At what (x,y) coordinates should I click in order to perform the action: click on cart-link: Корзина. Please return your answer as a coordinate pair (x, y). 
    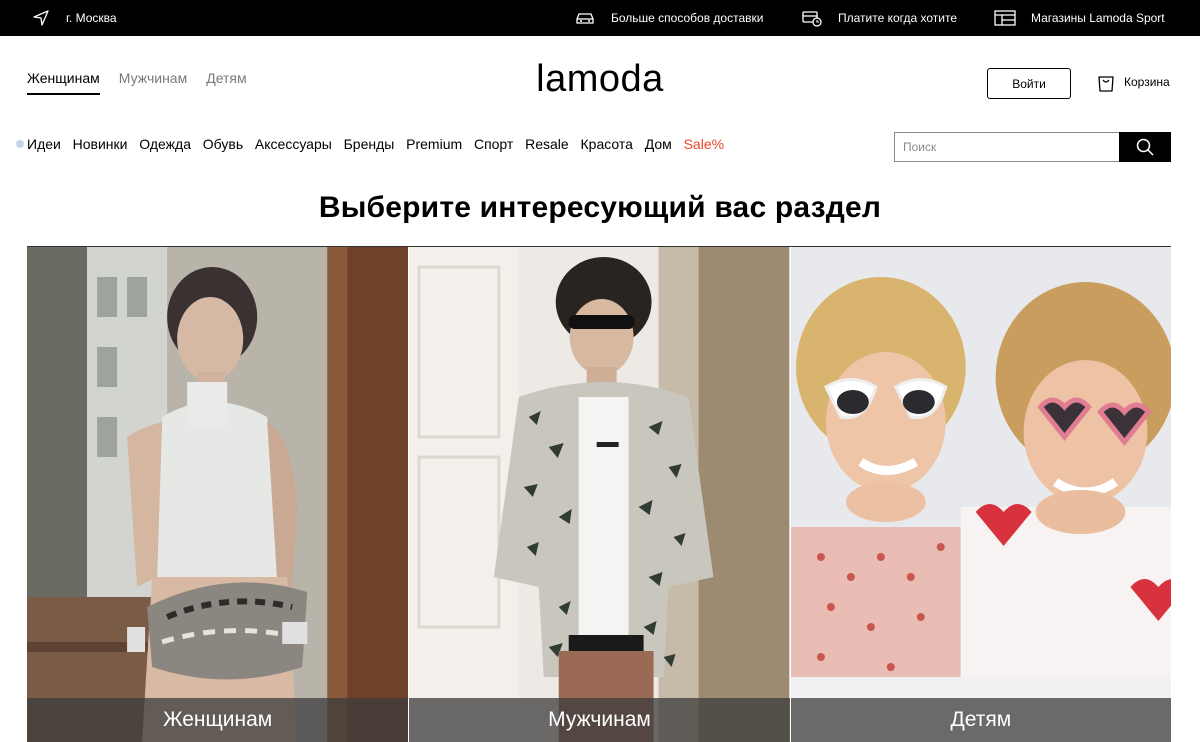
    Looking at the image, I should click on (1133, 82).